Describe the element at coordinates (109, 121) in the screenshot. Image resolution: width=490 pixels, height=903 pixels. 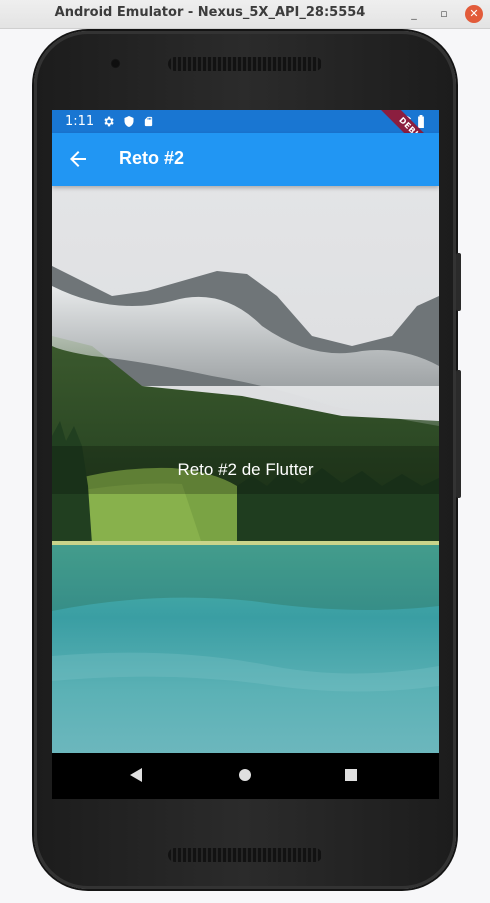
I see `gear-icon` at that location.